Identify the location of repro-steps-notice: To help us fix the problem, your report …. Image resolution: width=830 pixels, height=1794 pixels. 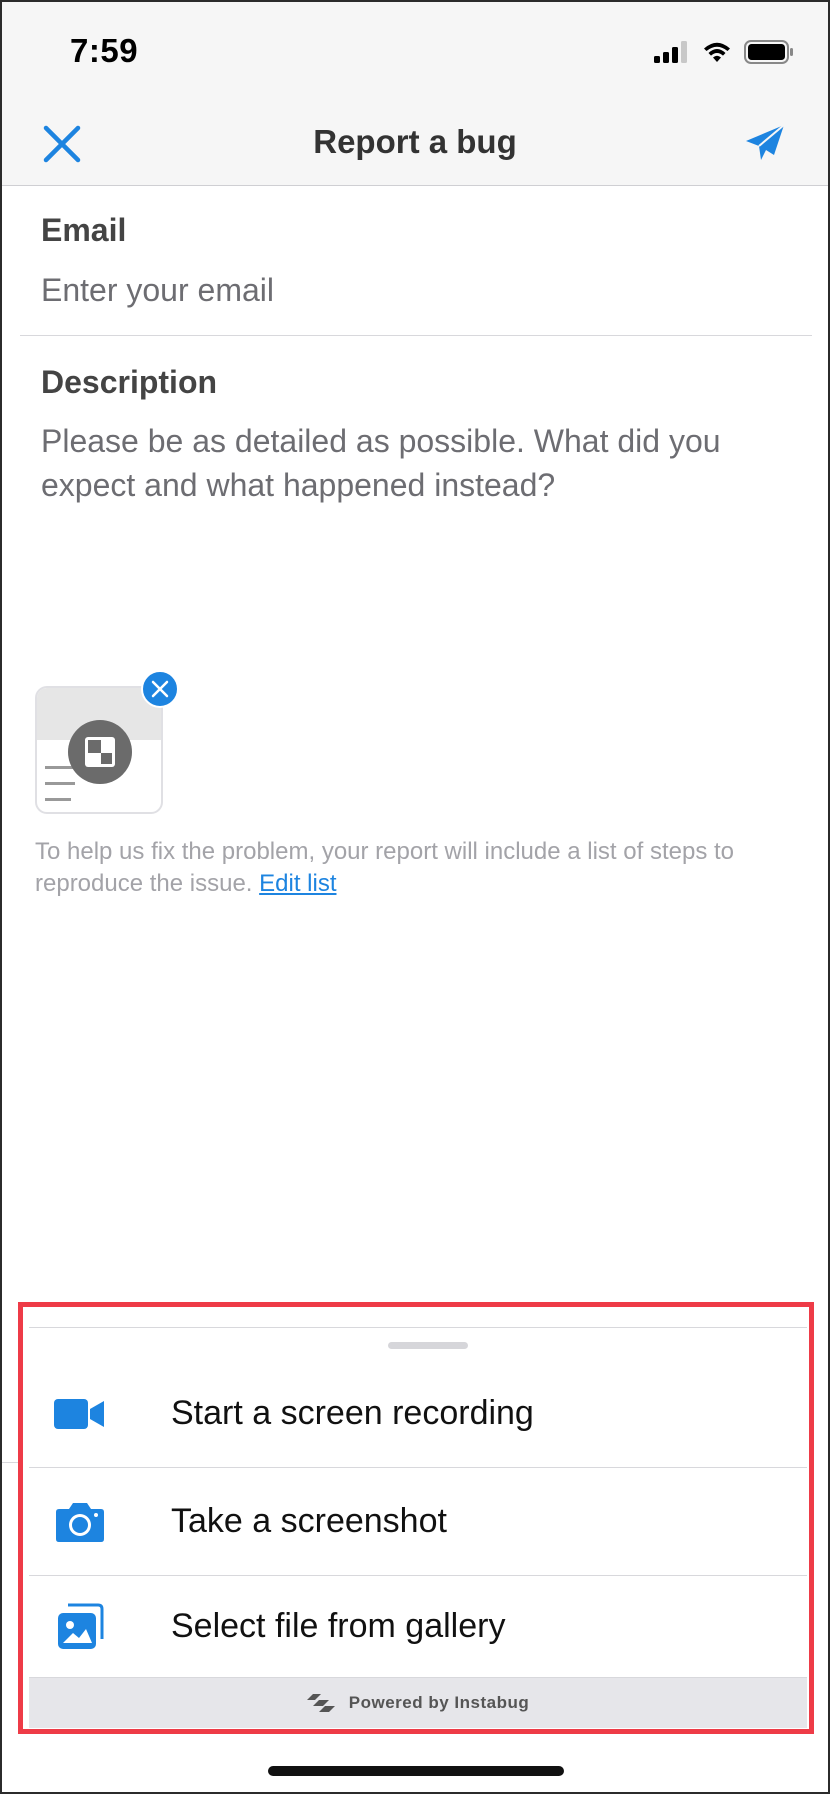
(420, 868).